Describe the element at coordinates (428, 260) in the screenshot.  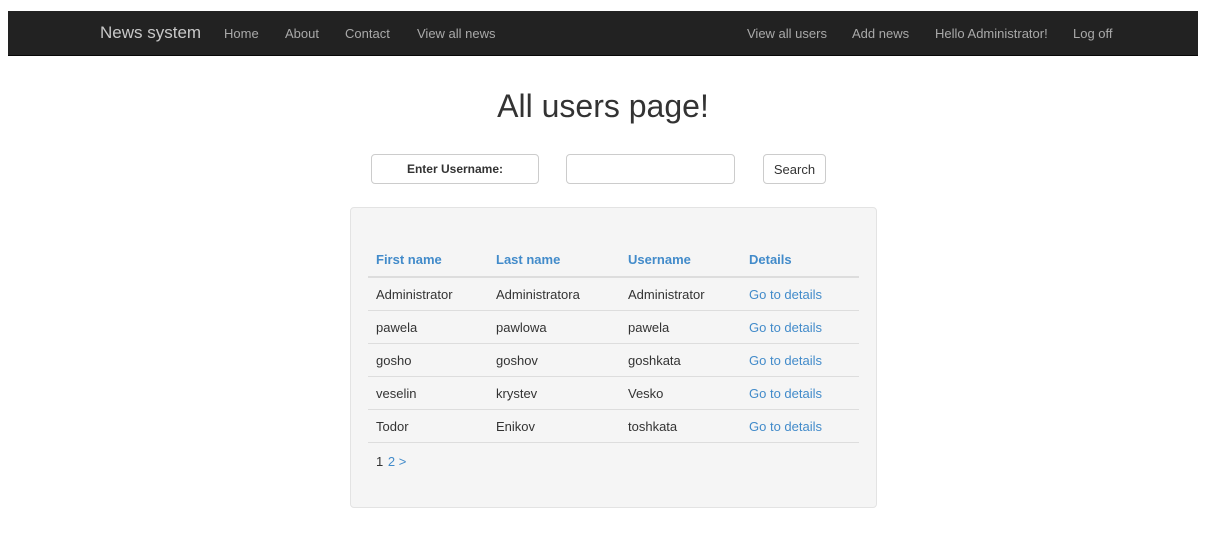
I see `header-first-name: First name` at that location.